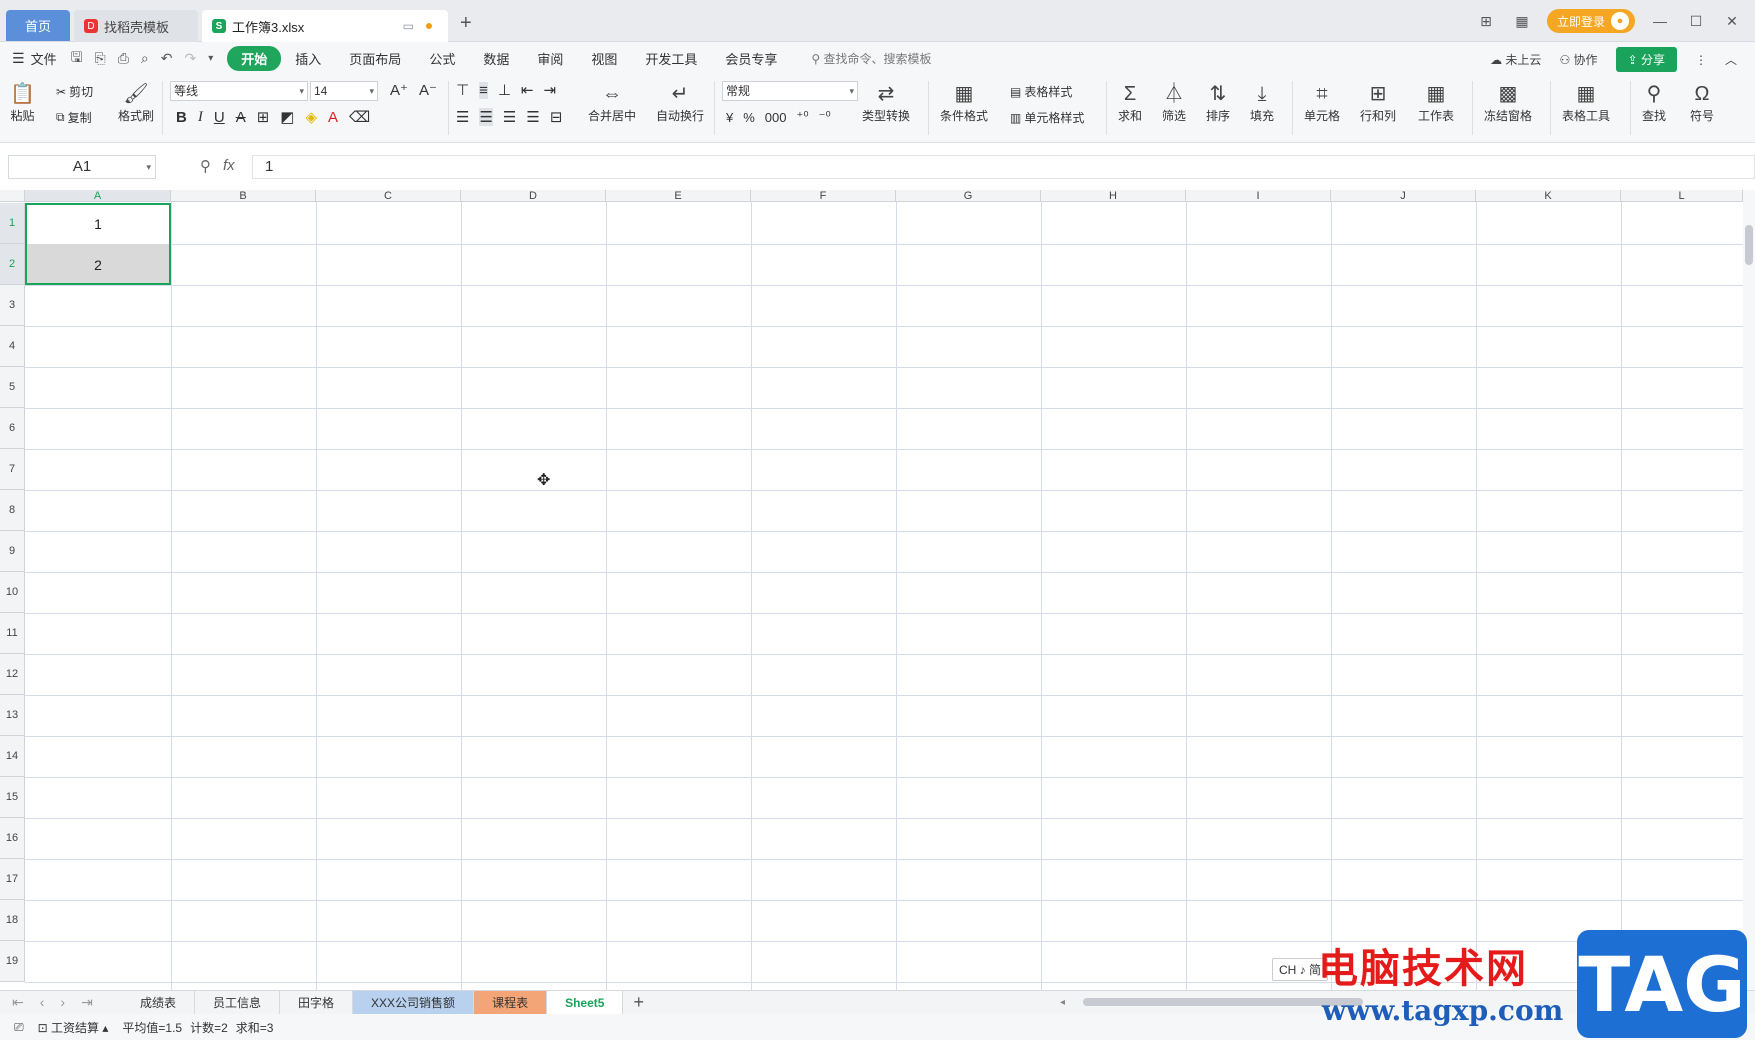 This screenshot has width=1755, height=1040. Describe the element at coordinates (87, 1002) in the screenshot. I see `last-sheet-icon: ⇥` at that location.